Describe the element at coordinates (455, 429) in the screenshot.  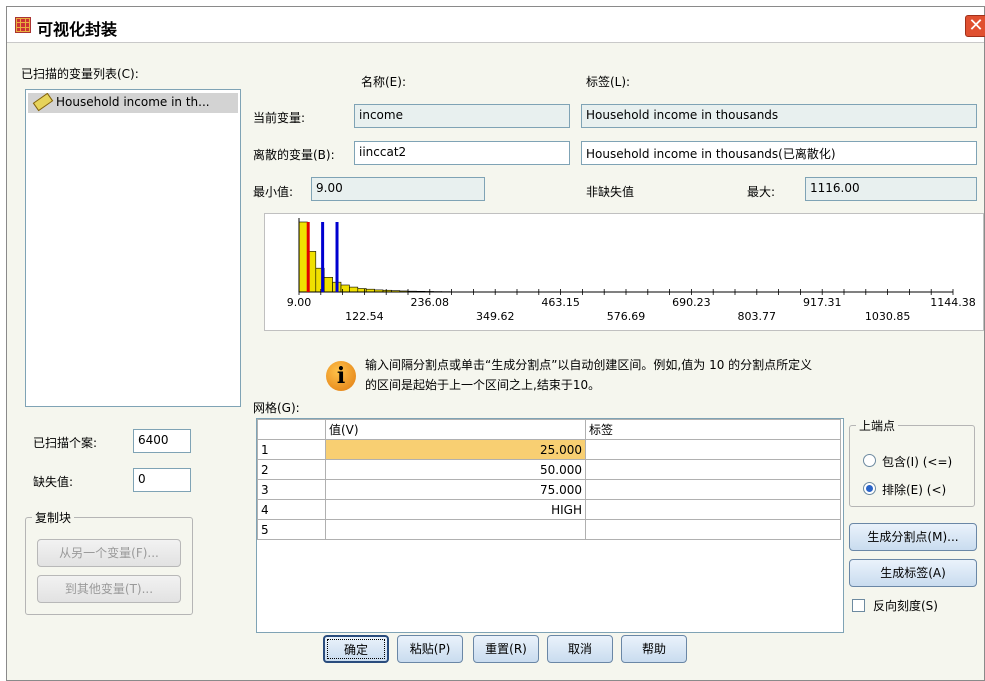
I see `value-column-header: 值(V)` at that location.